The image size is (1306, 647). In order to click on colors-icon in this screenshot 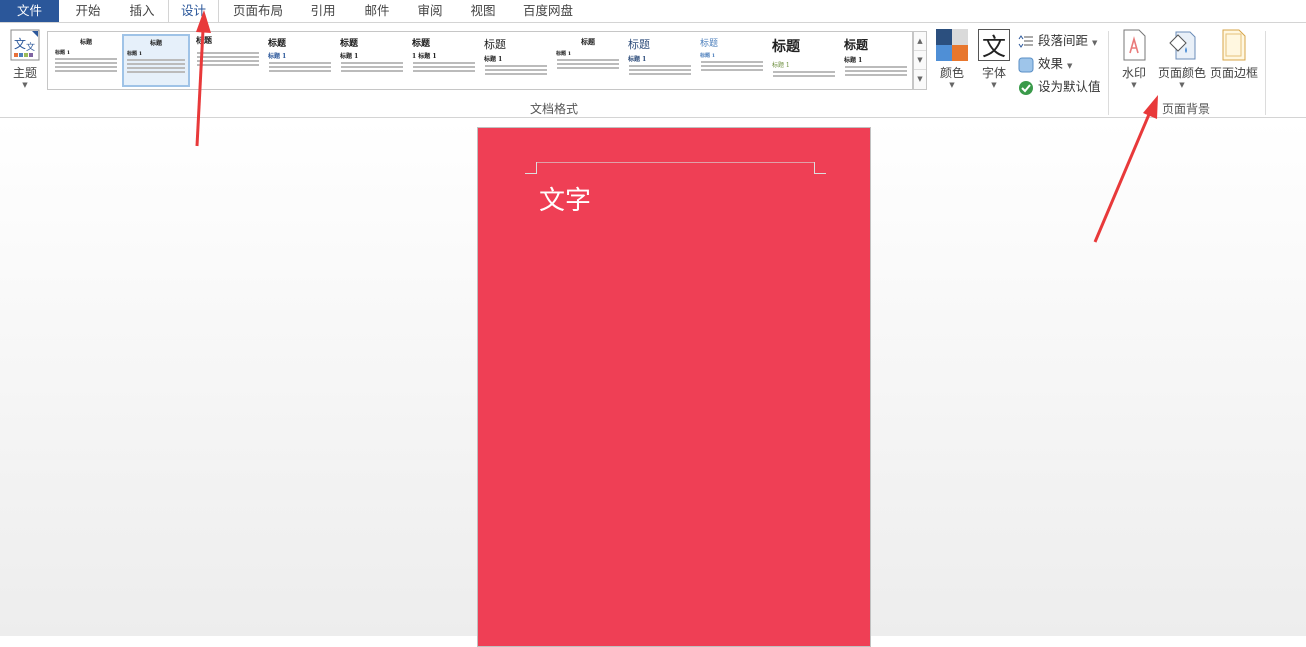, I will do `click(952, 45)`.